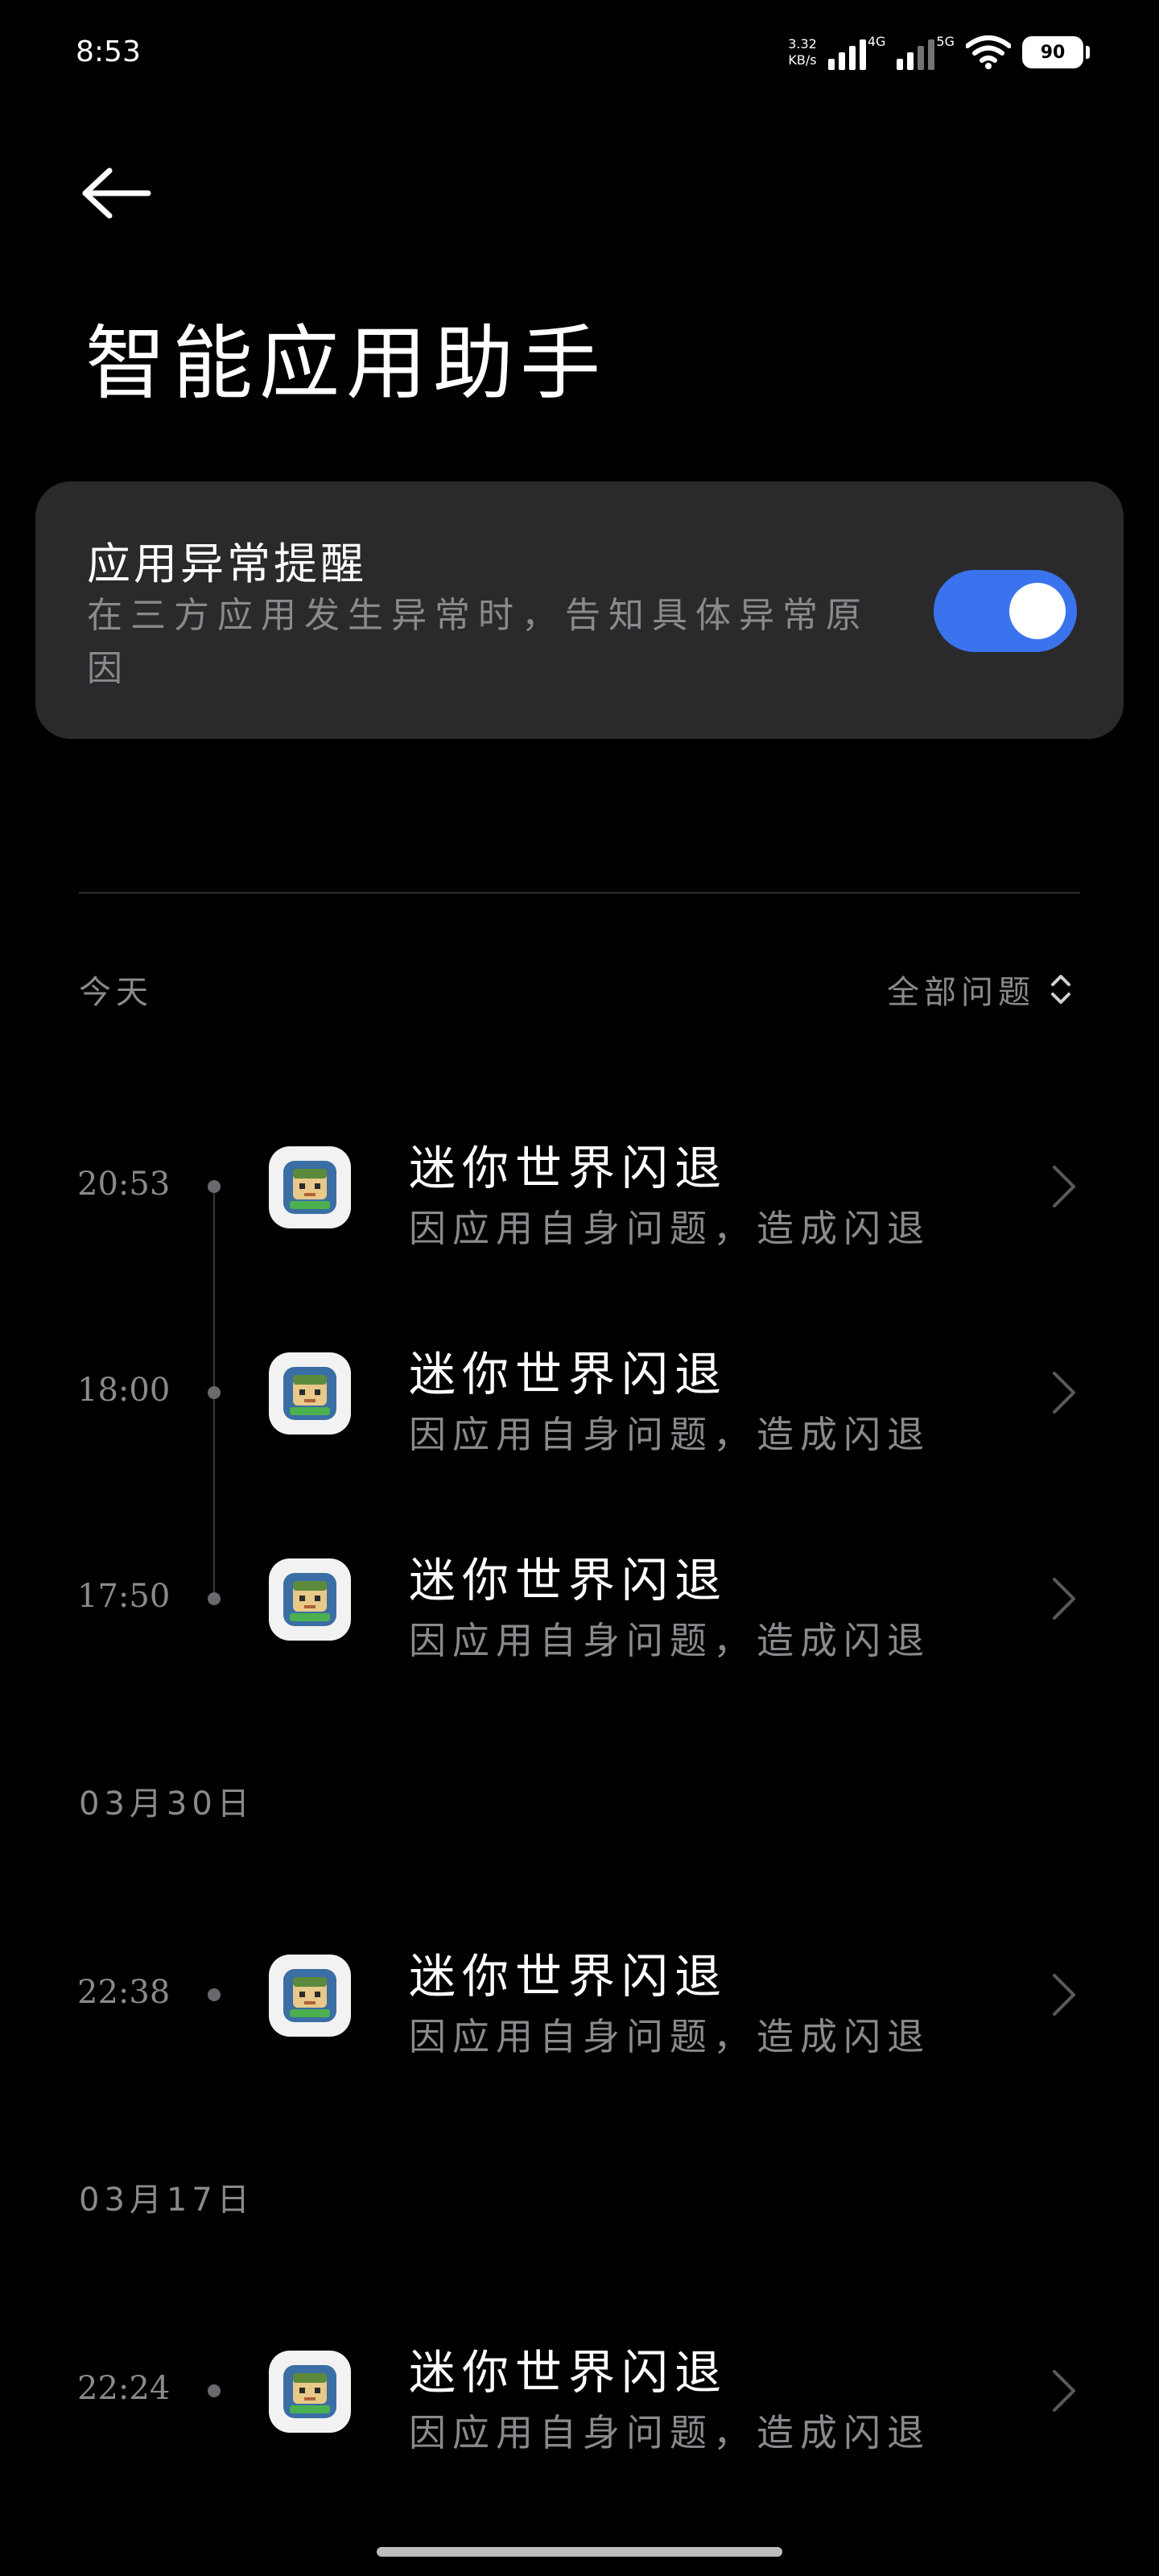 This screenshot has width=1159, height=2576. I want to click on wifi-icon, so click(988, 52).